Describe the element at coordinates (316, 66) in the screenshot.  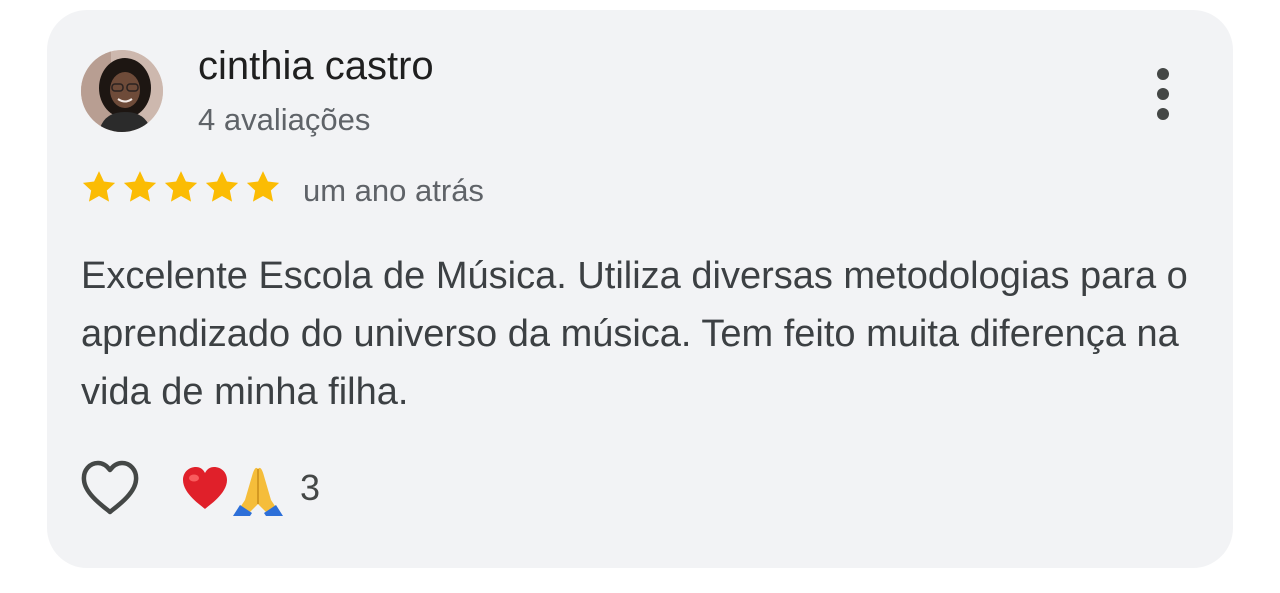
I see `author-name: cinthia castro` at that location.